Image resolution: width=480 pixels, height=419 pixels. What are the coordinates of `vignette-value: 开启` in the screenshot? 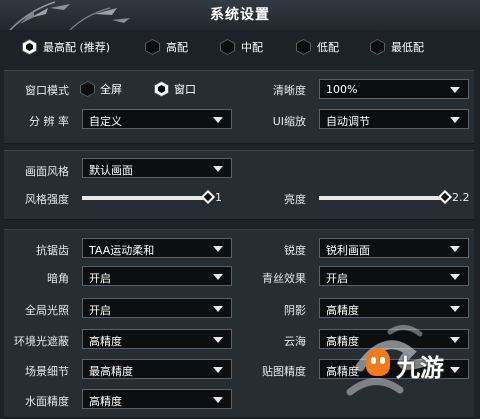 It's located at (100, 278).